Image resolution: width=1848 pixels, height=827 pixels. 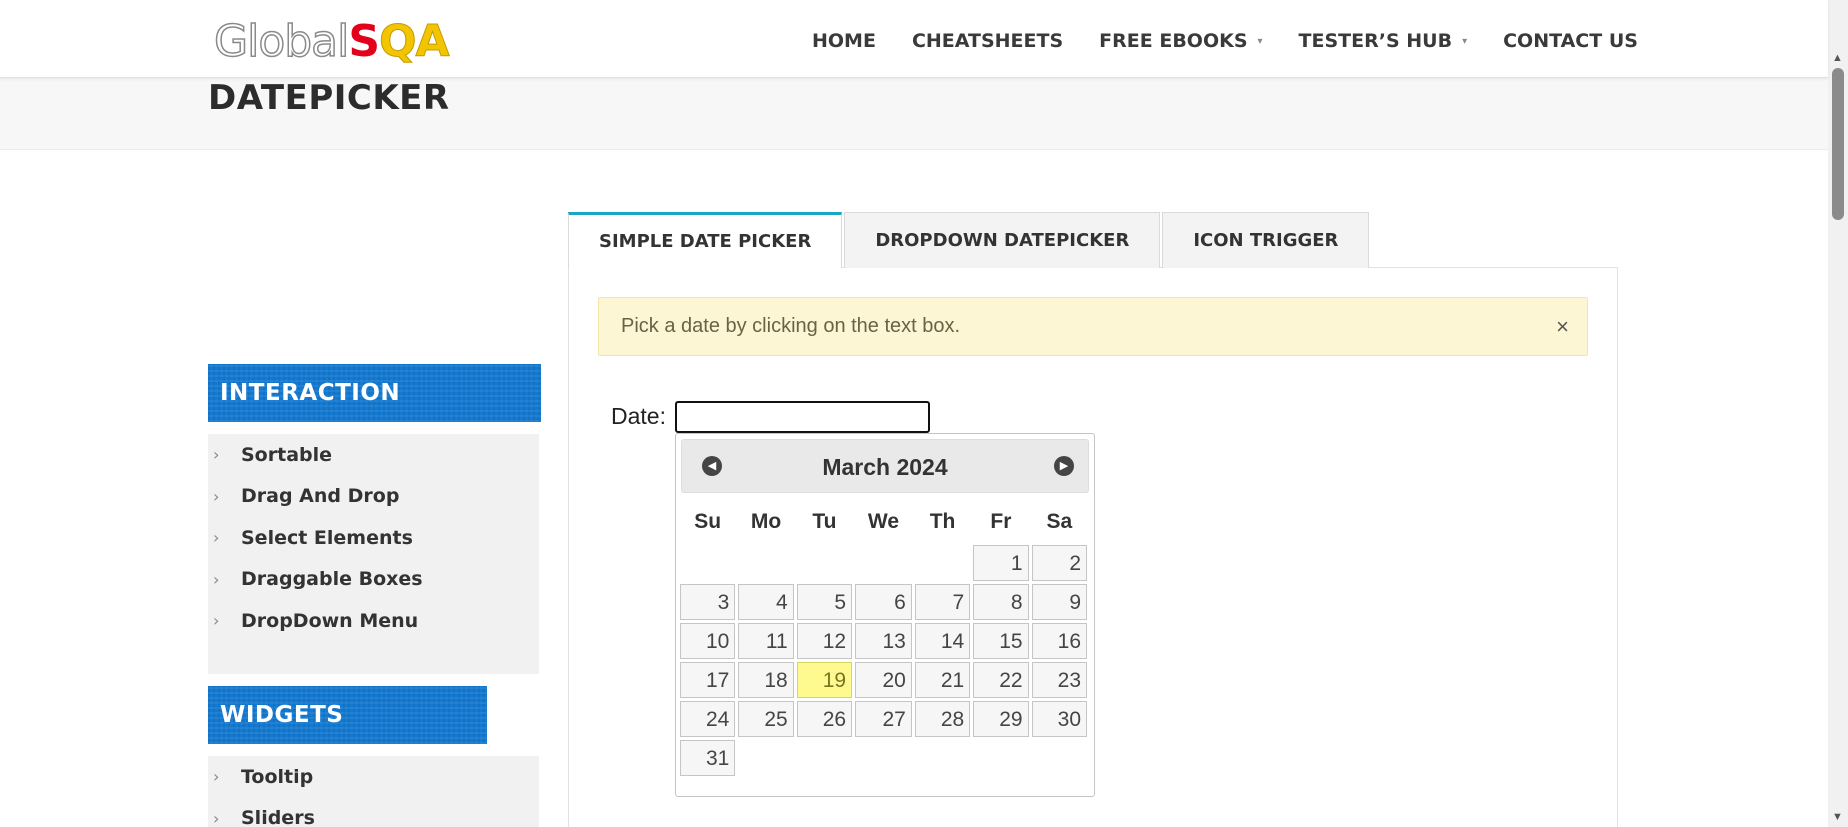 What do you see at coordinates (1562, 326) in the screenshot?
I see `close-icon: ×` at bounding box center [1562, 326].